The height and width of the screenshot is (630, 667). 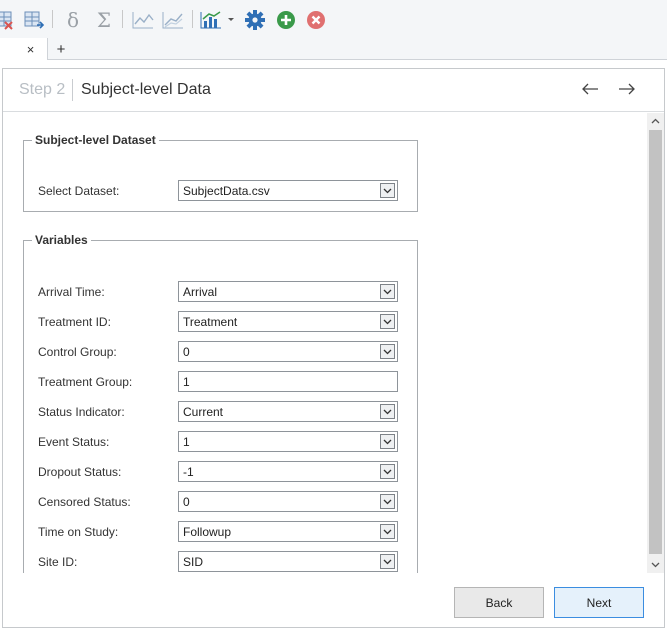 I want to click on variable-value: -1, so click(x=188, y=472).